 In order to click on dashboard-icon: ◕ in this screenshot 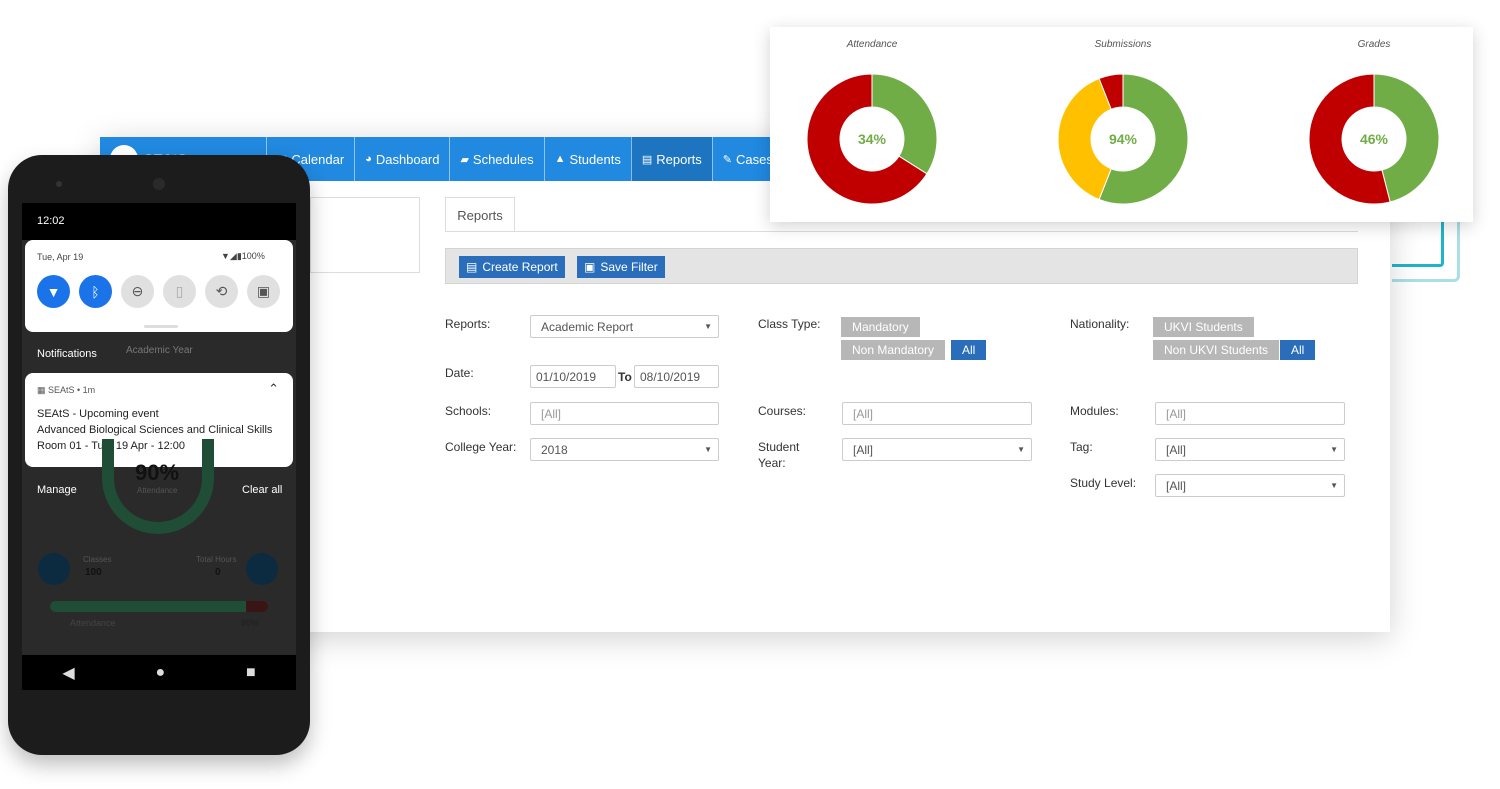, I will do `click(368, 159)`.